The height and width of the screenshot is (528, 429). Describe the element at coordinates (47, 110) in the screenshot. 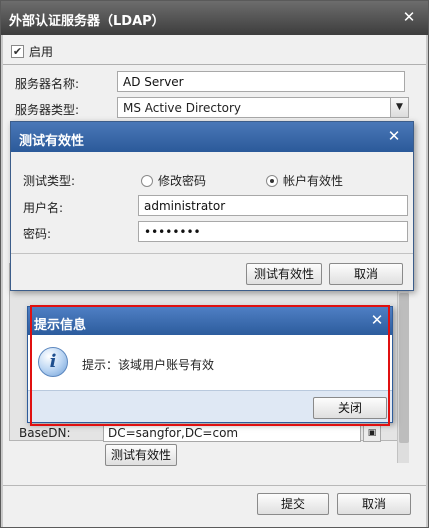

I see `server-type-label: 服务器类型:` at that location.